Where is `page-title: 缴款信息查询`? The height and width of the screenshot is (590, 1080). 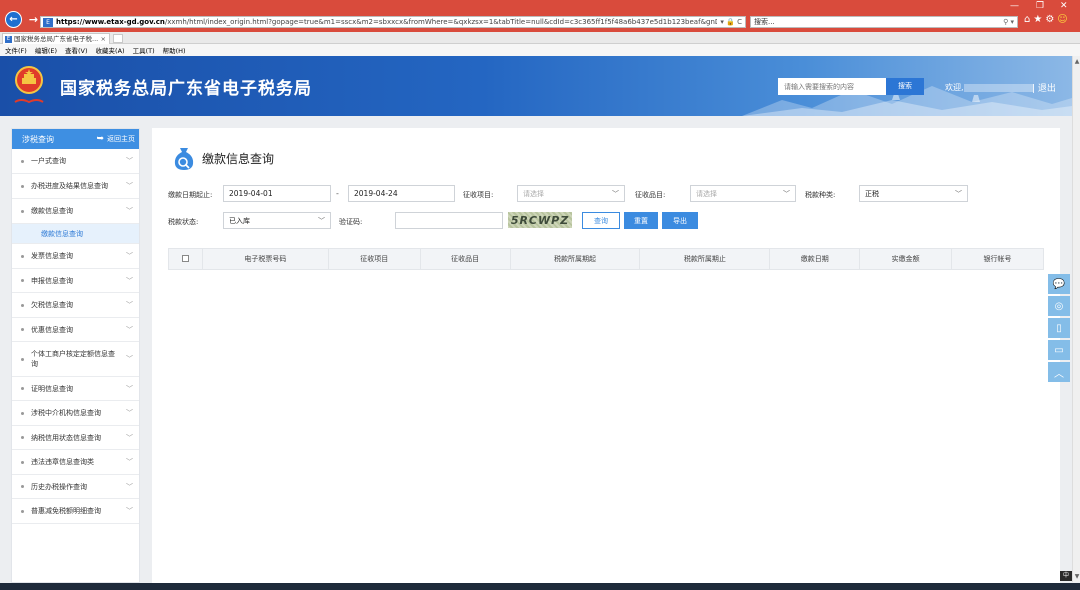
page-title: 缴款信息查询 is located at coordinates (238, 159).